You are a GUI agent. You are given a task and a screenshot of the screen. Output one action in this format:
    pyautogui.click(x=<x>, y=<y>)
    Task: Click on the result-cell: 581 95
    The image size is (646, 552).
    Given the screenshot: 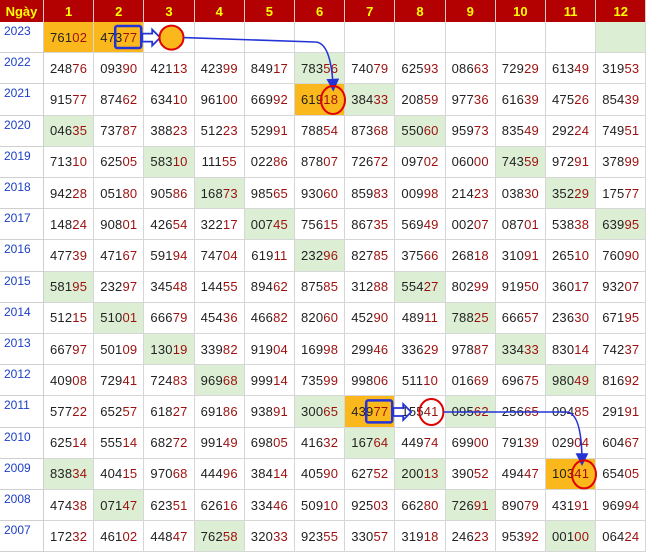 What is the action you would take?
    pyautogui.click(x=69, y=287)
    